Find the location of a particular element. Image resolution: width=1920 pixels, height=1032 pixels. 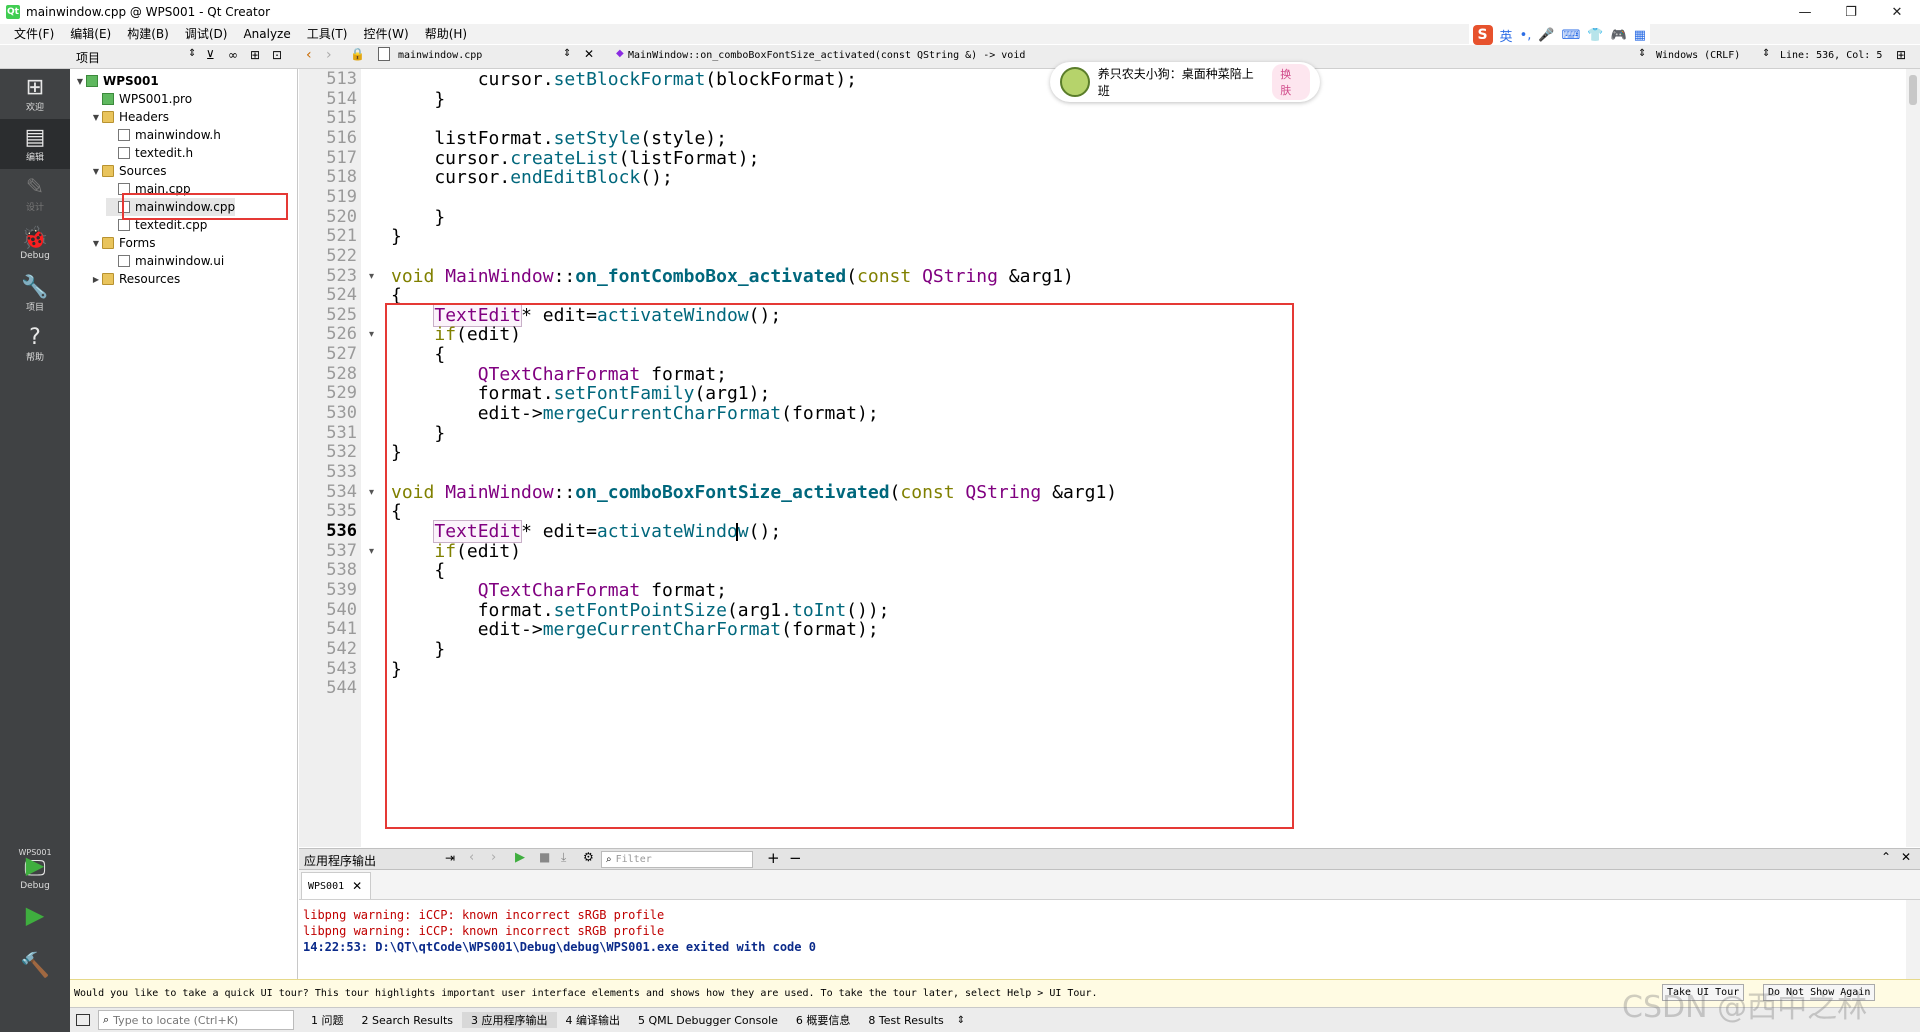

scroll-thumb is located at coordinates (1913, 90).